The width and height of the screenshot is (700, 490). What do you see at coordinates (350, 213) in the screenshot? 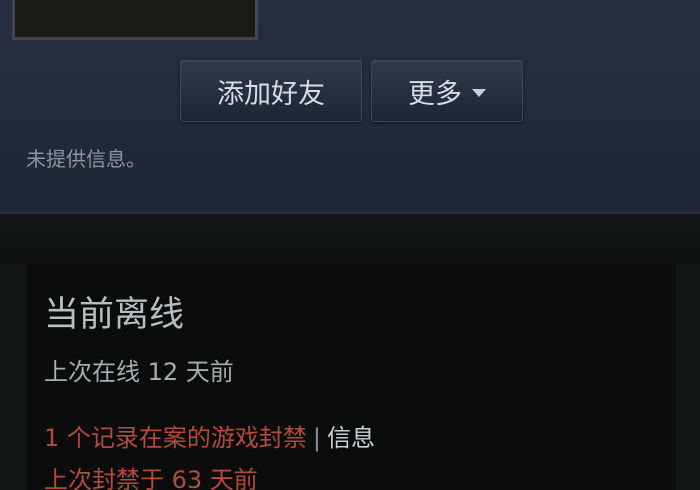
I see `divider-line` at bounding box center [350, 213].